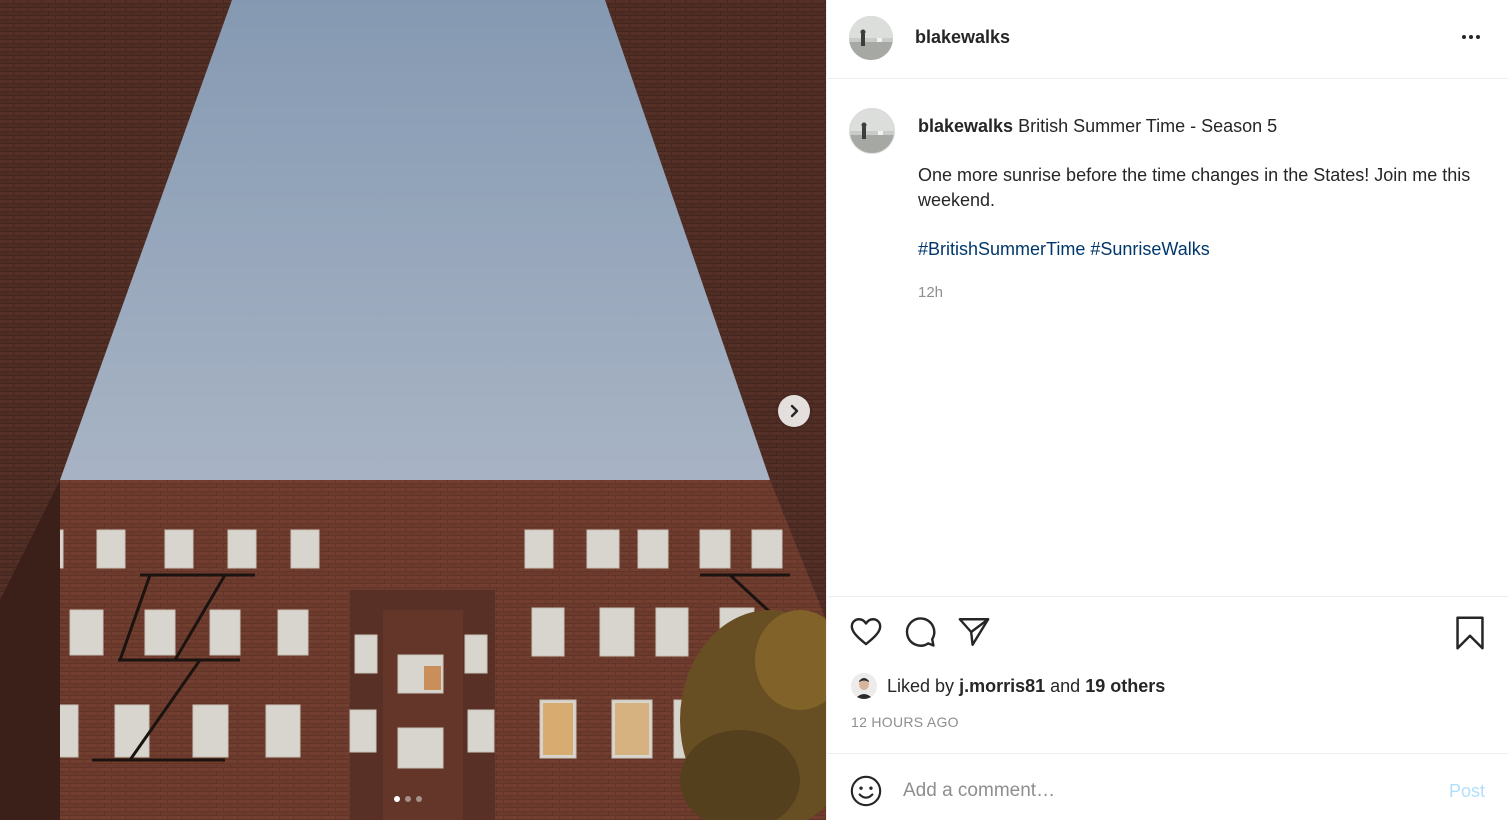 Image resolution: width=1508 pixels, height=820 pixels. I want to click on comment-button, so click(920, 634).